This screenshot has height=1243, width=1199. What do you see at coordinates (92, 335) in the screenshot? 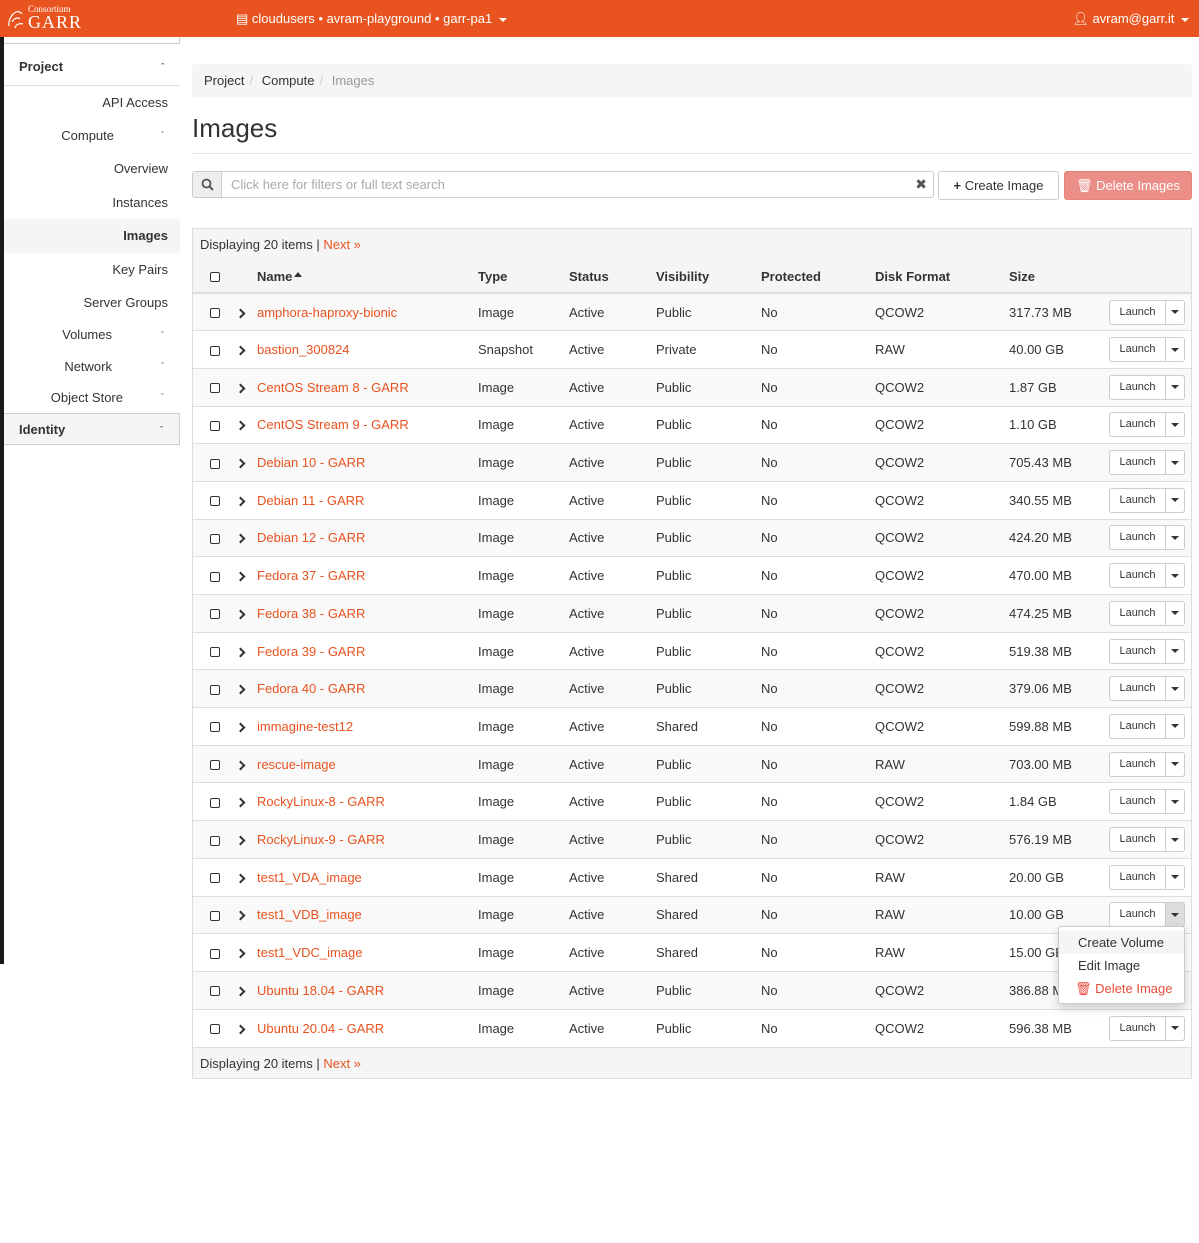
I see `sidebar-group-volumes: Volumes ˇ` at bounding box center [92, 335].